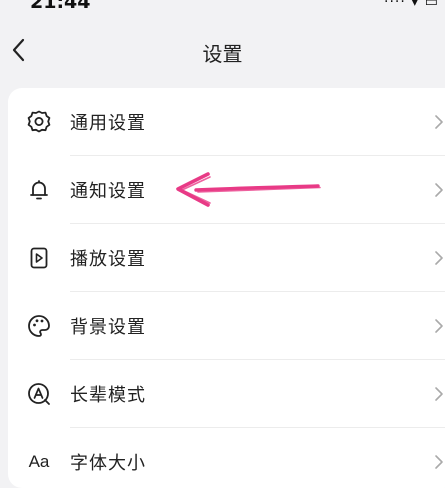 The width and height of the screenshot is (445, 488). Describe the element at coordinates (39, 394) in the screenshot. I see `elder-mode-icon` at that location.